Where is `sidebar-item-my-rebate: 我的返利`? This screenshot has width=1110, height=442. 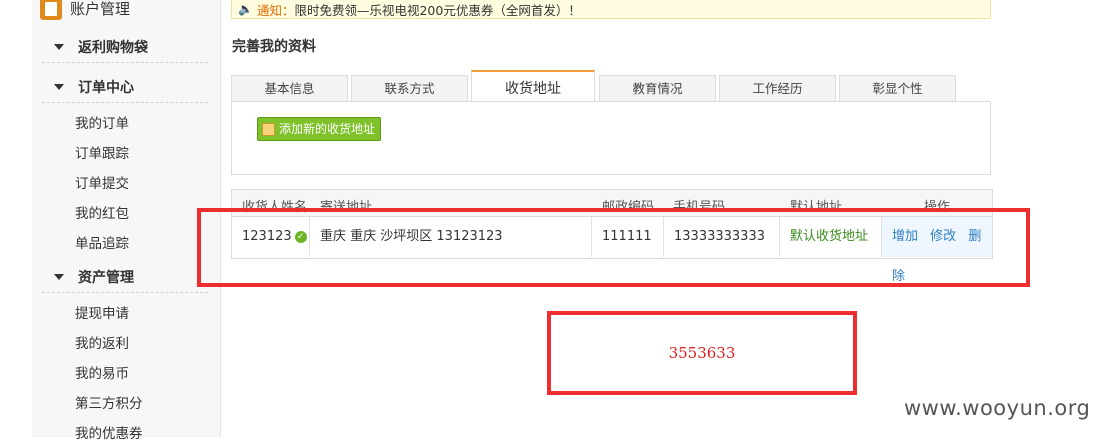
sidebar-item-my-rebate: 我的返利 is located at coordinates (102, 342).